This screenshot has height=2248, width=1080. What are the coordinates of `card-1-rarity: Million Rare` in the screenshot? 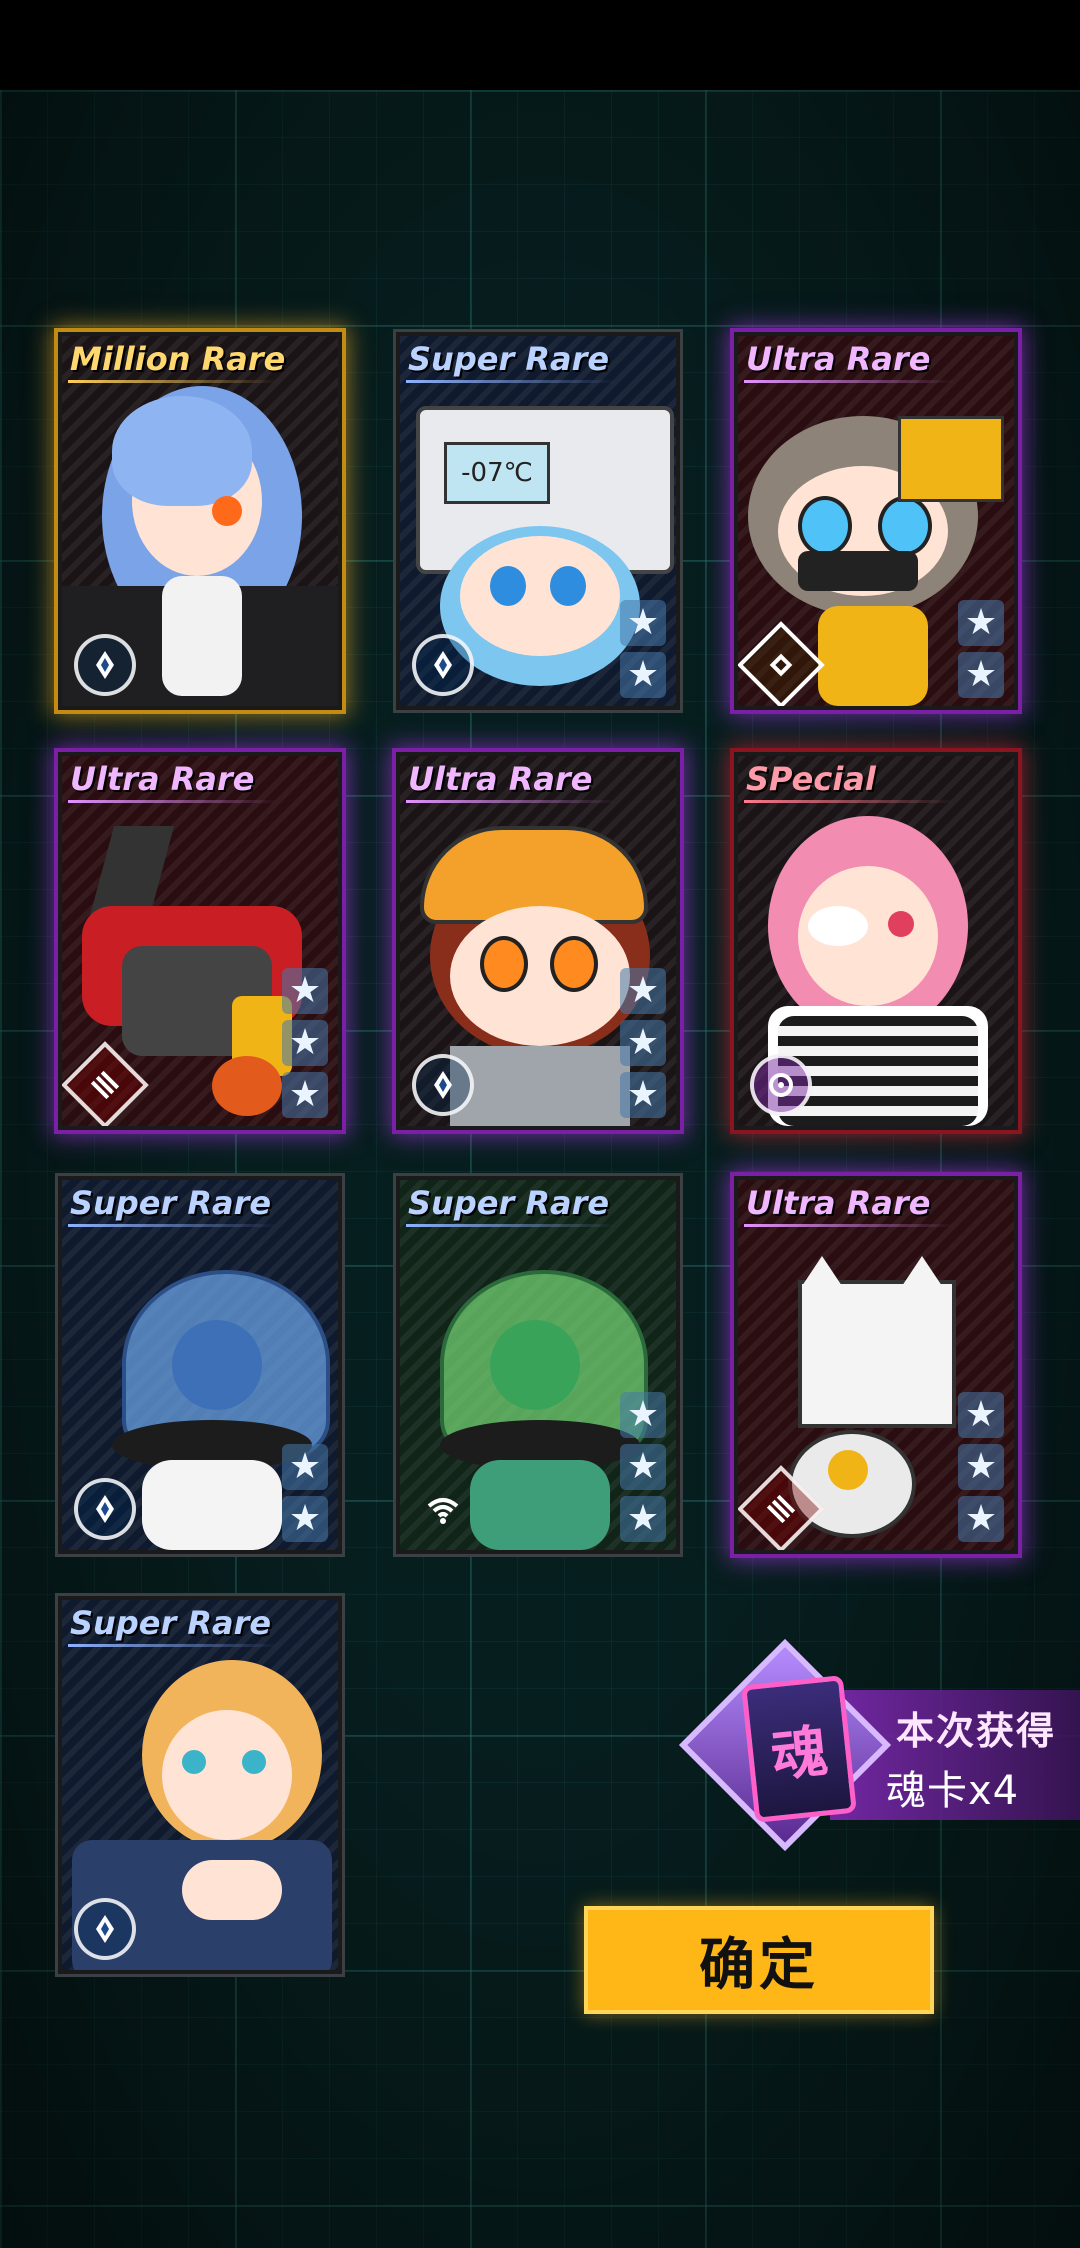 It's located at (178, 359).